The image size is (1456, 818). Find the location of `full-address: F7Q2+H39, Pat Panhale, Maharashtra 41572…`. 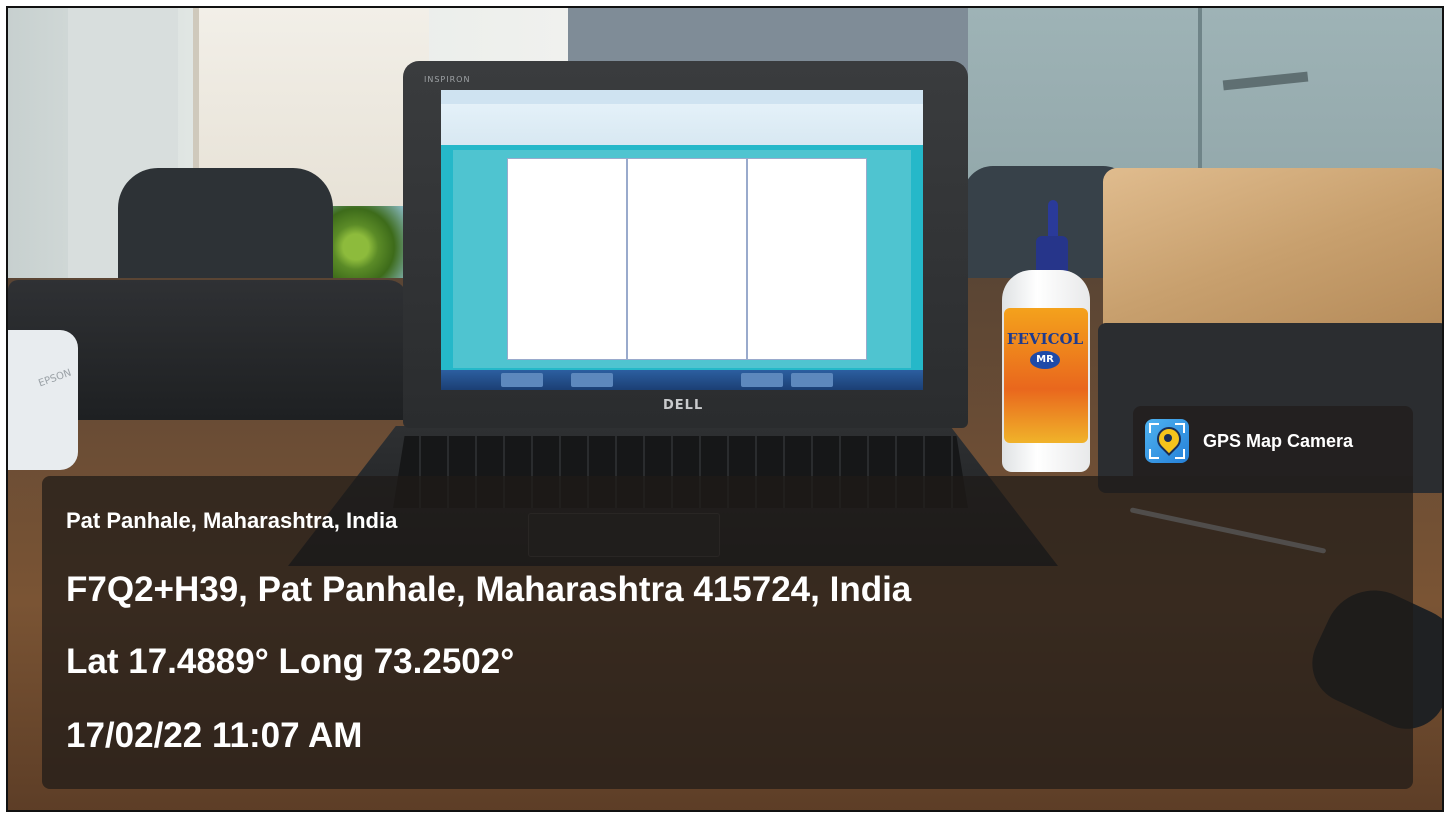

full-address: F7Q2+H39, Pat Panhale, Maharashtra 41572… is located at coordinates (489, 589).